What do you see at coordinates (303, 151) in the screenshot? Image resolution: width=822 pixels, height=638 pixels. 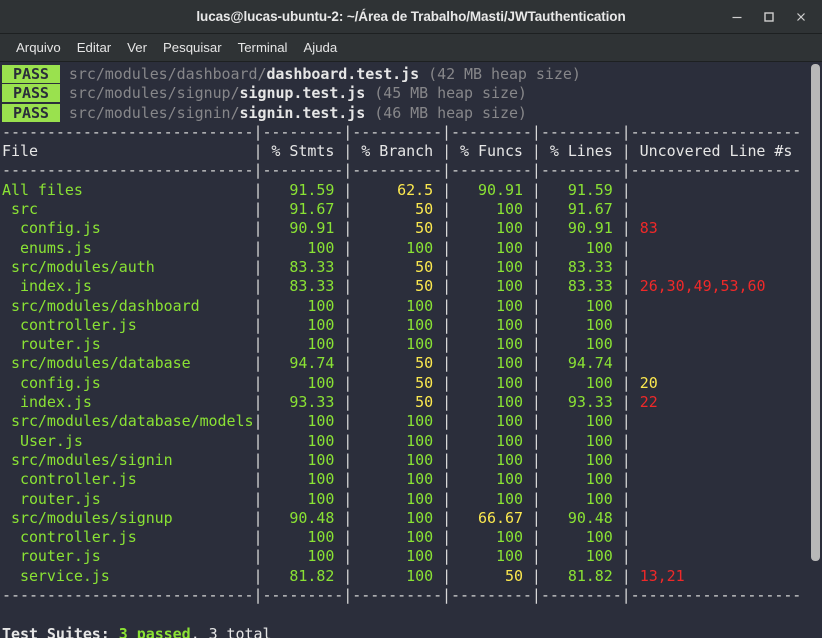 I see `column-header-stmts: % Stmts` at bounding box center [303, 151].